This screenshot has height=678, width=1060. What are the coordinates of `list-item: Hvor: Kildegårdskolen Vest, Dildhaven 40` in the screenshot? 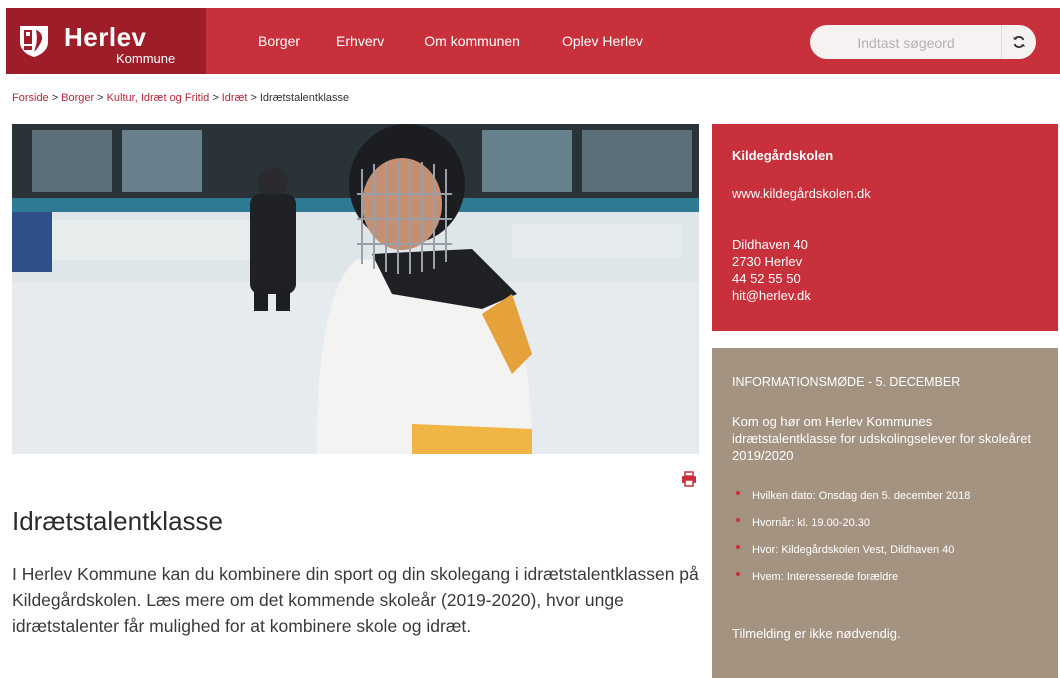 It's located at (851, 555).